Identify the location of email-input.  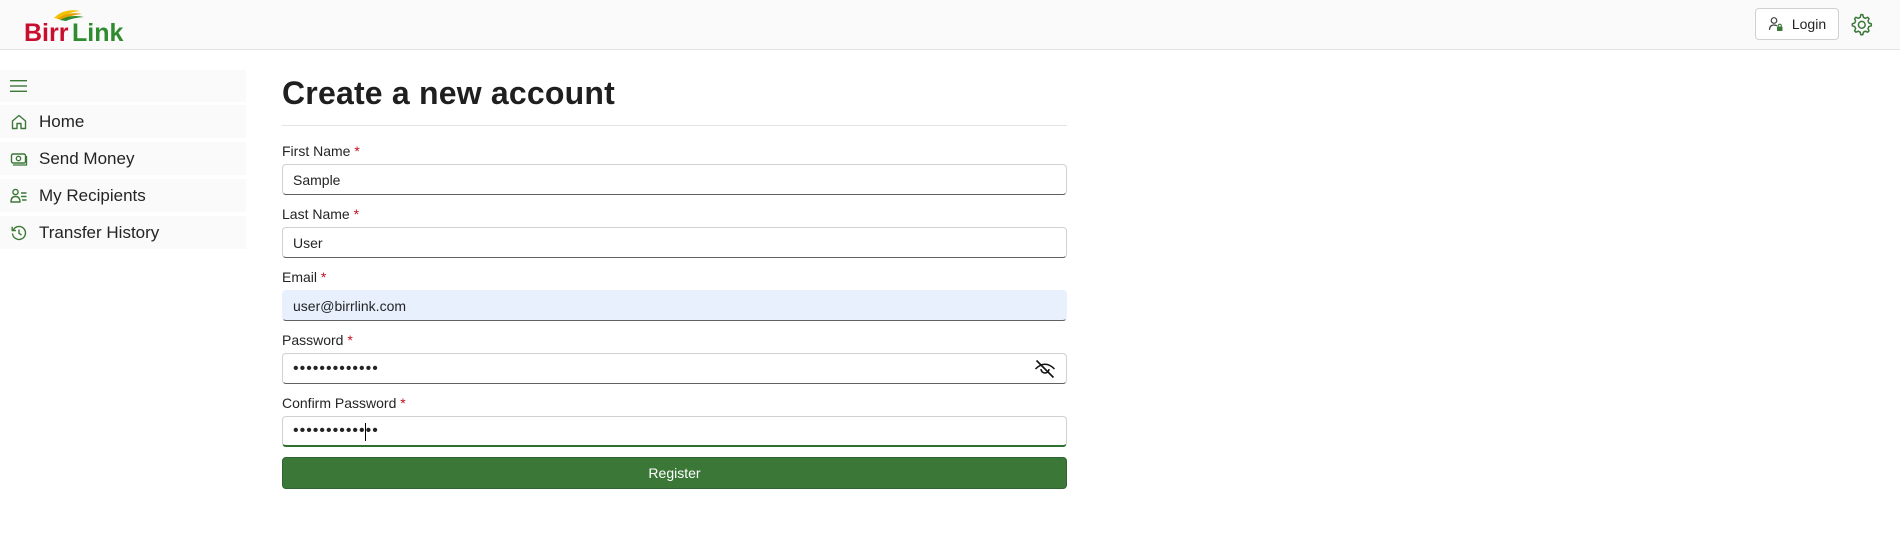
(674, 305).